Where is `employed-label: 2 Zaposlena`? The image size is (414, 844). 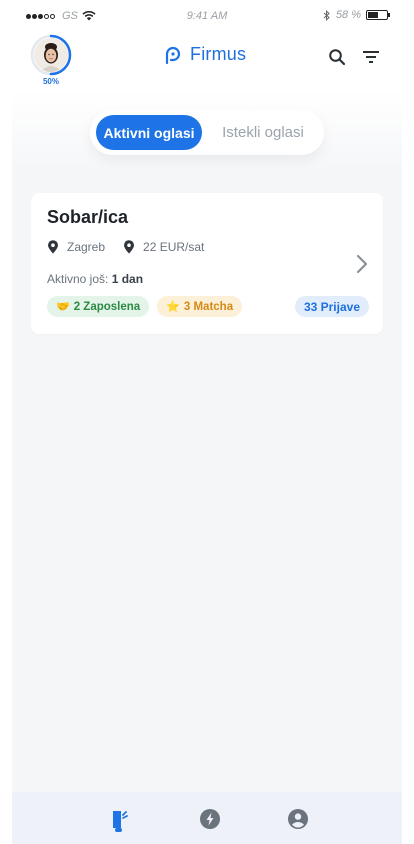
employed-label: 2 Zaposlena is located at coordinates (107, 306).